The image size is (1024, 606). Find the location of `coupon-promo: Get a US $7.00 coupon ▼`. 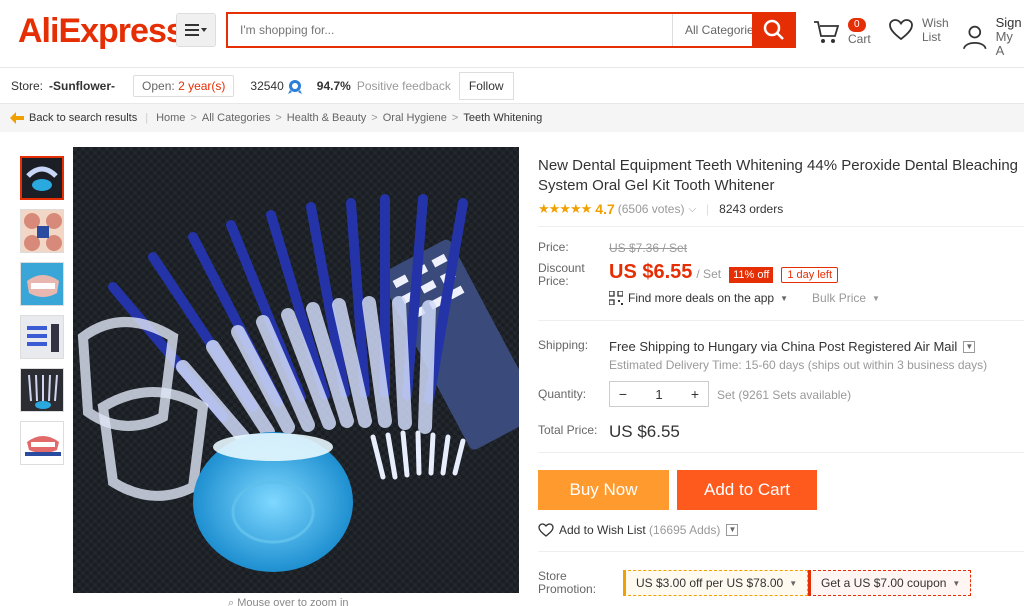

coupon-promo: Get a US $7.00 coupon ▼ is located at coordinates (890, 583).